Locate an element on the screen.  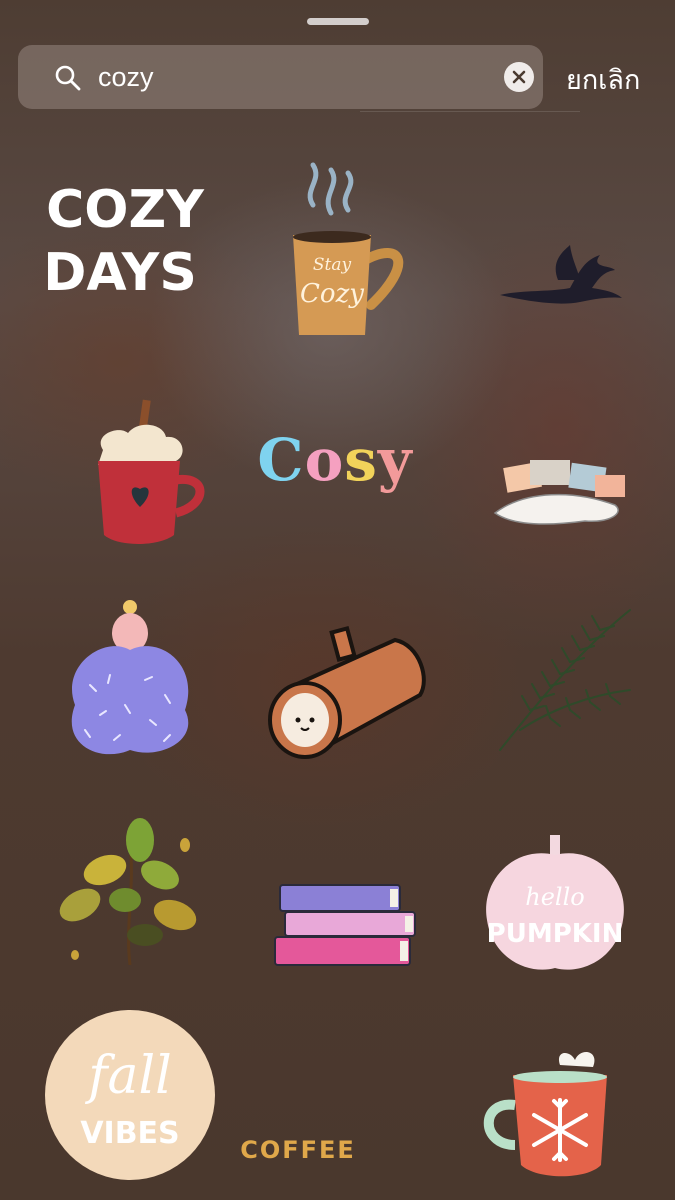
coffee-text: COFFEE is located at coordinates (298, 1150).